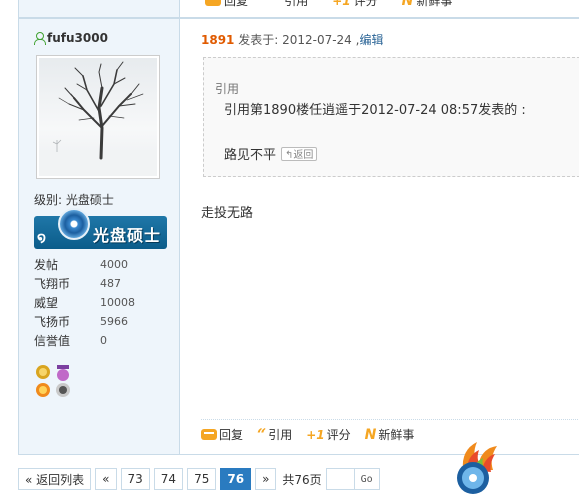  What do you see at coordinates (274, 434) in the screenshot?
I see `quote-button: “引用` at bounding box center [274, 434].